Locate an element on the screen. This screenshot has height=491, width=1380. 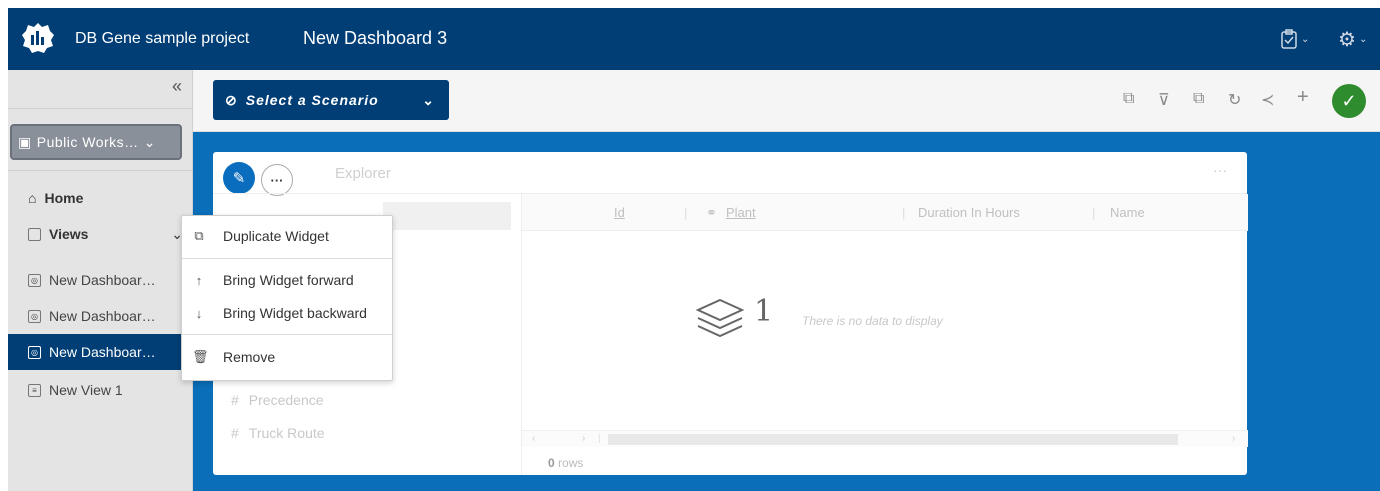
column-header-duration: Duration In Hours is located at coordinates (969, 212).